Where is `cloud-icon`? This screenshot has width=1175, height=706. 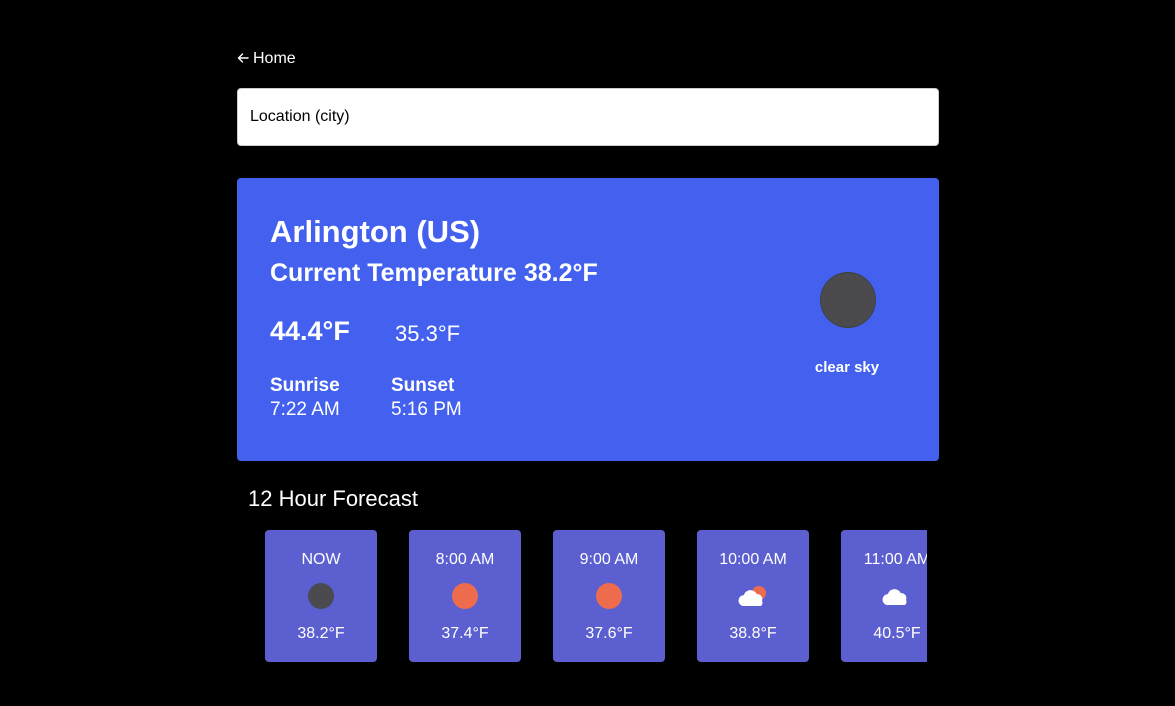 cloud-icon is located at coordinates (896, 596).